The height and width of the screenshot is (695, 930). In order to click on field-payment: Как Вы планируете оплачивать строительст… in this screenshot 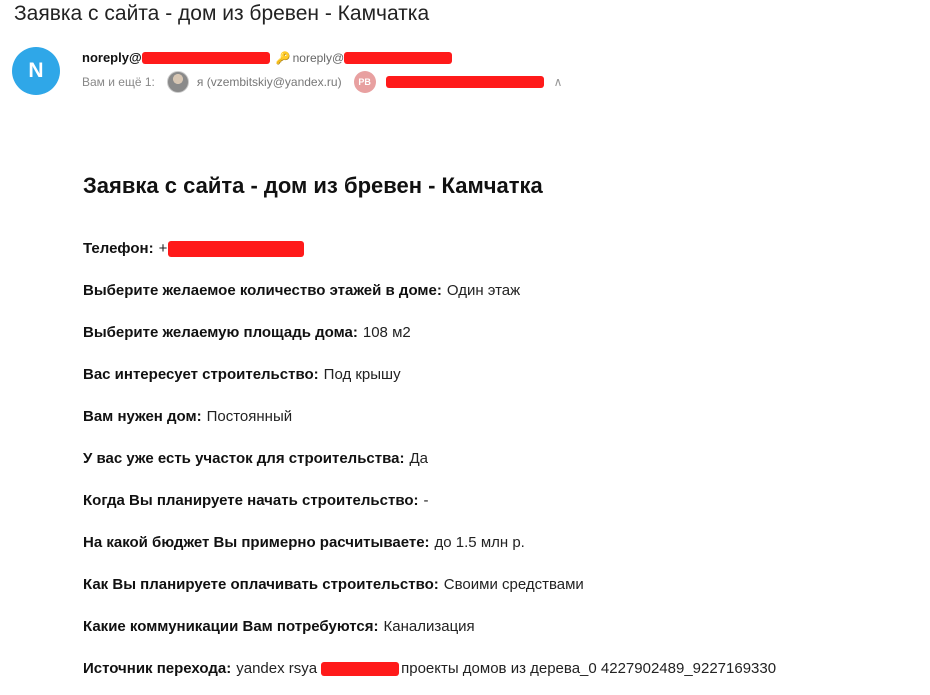, I will do `click(503, 585)`.